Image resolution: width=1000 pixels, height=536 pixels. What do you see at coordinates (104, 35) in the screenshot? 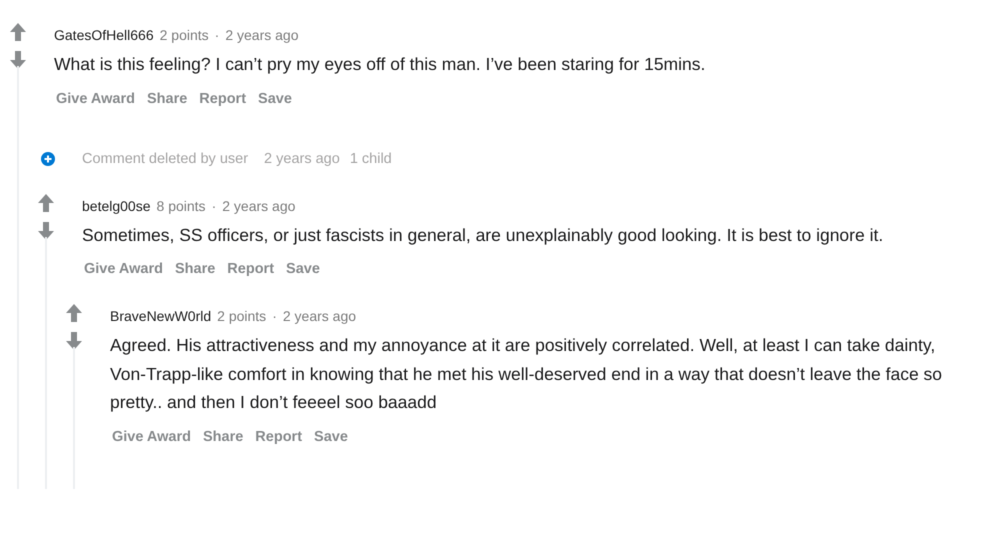
I see `comment-author: GatesOfHell666` at bounding box center [104, 35].